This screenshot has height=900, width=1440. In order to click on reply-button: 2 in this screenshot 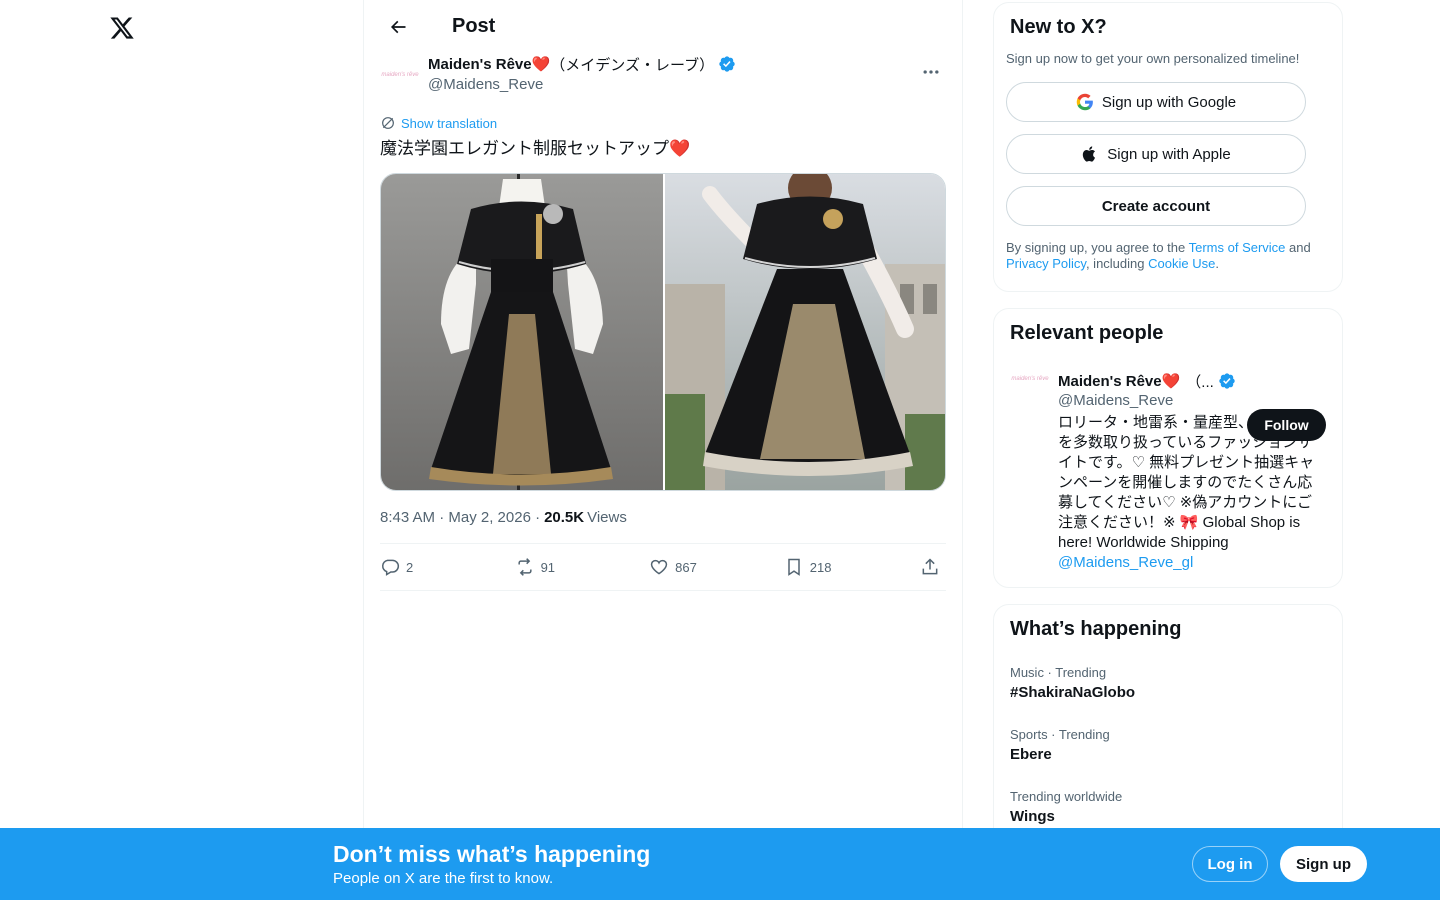, I will do `click(447, 567)`.